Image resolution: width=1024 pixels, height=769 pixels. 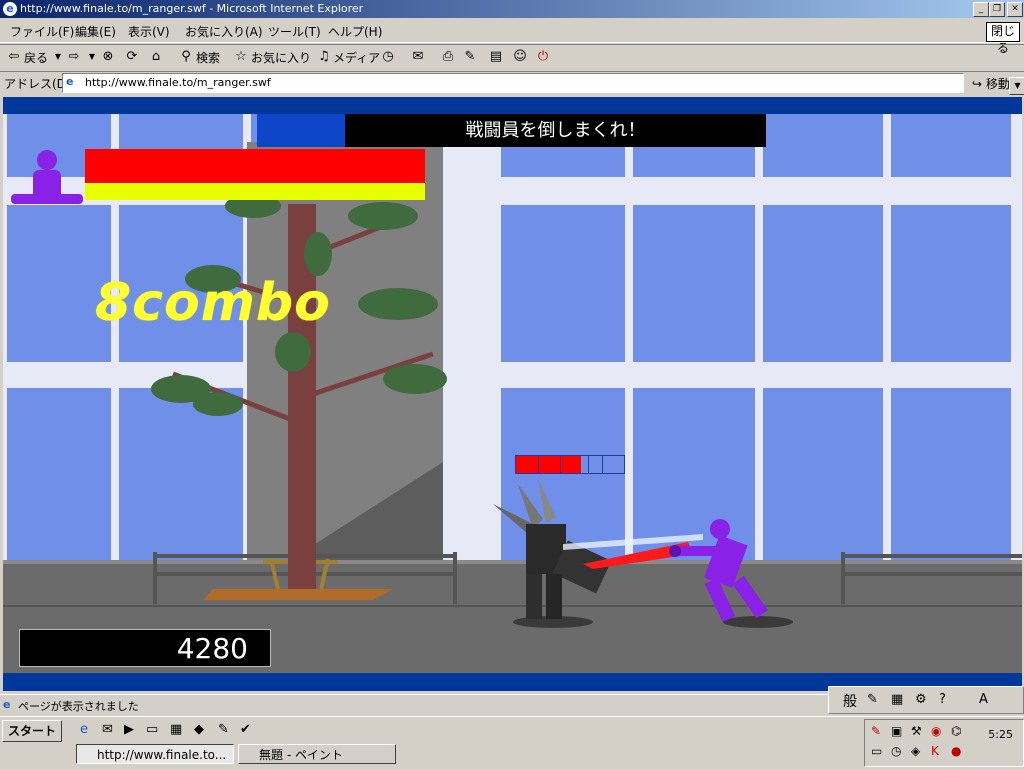 What do you see at coordinates (418, 57) in the screenshot?
I see `mail-icon: ✉` at bounding box center [418, 57].